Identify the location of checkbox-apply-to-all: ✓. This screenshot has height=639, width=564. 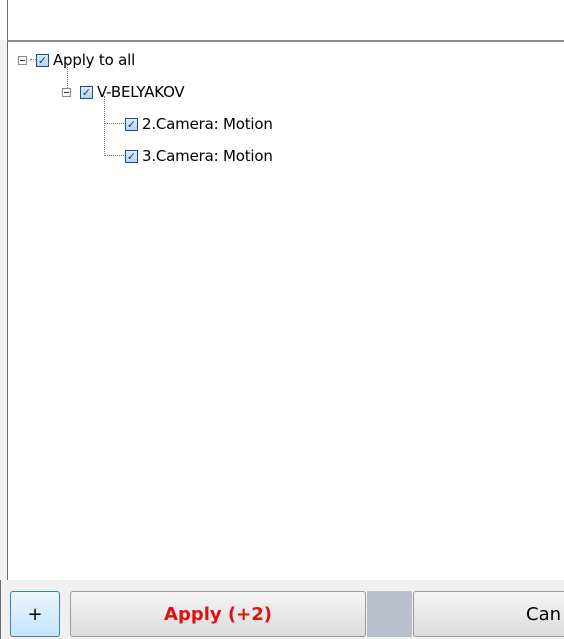
(42, 60).